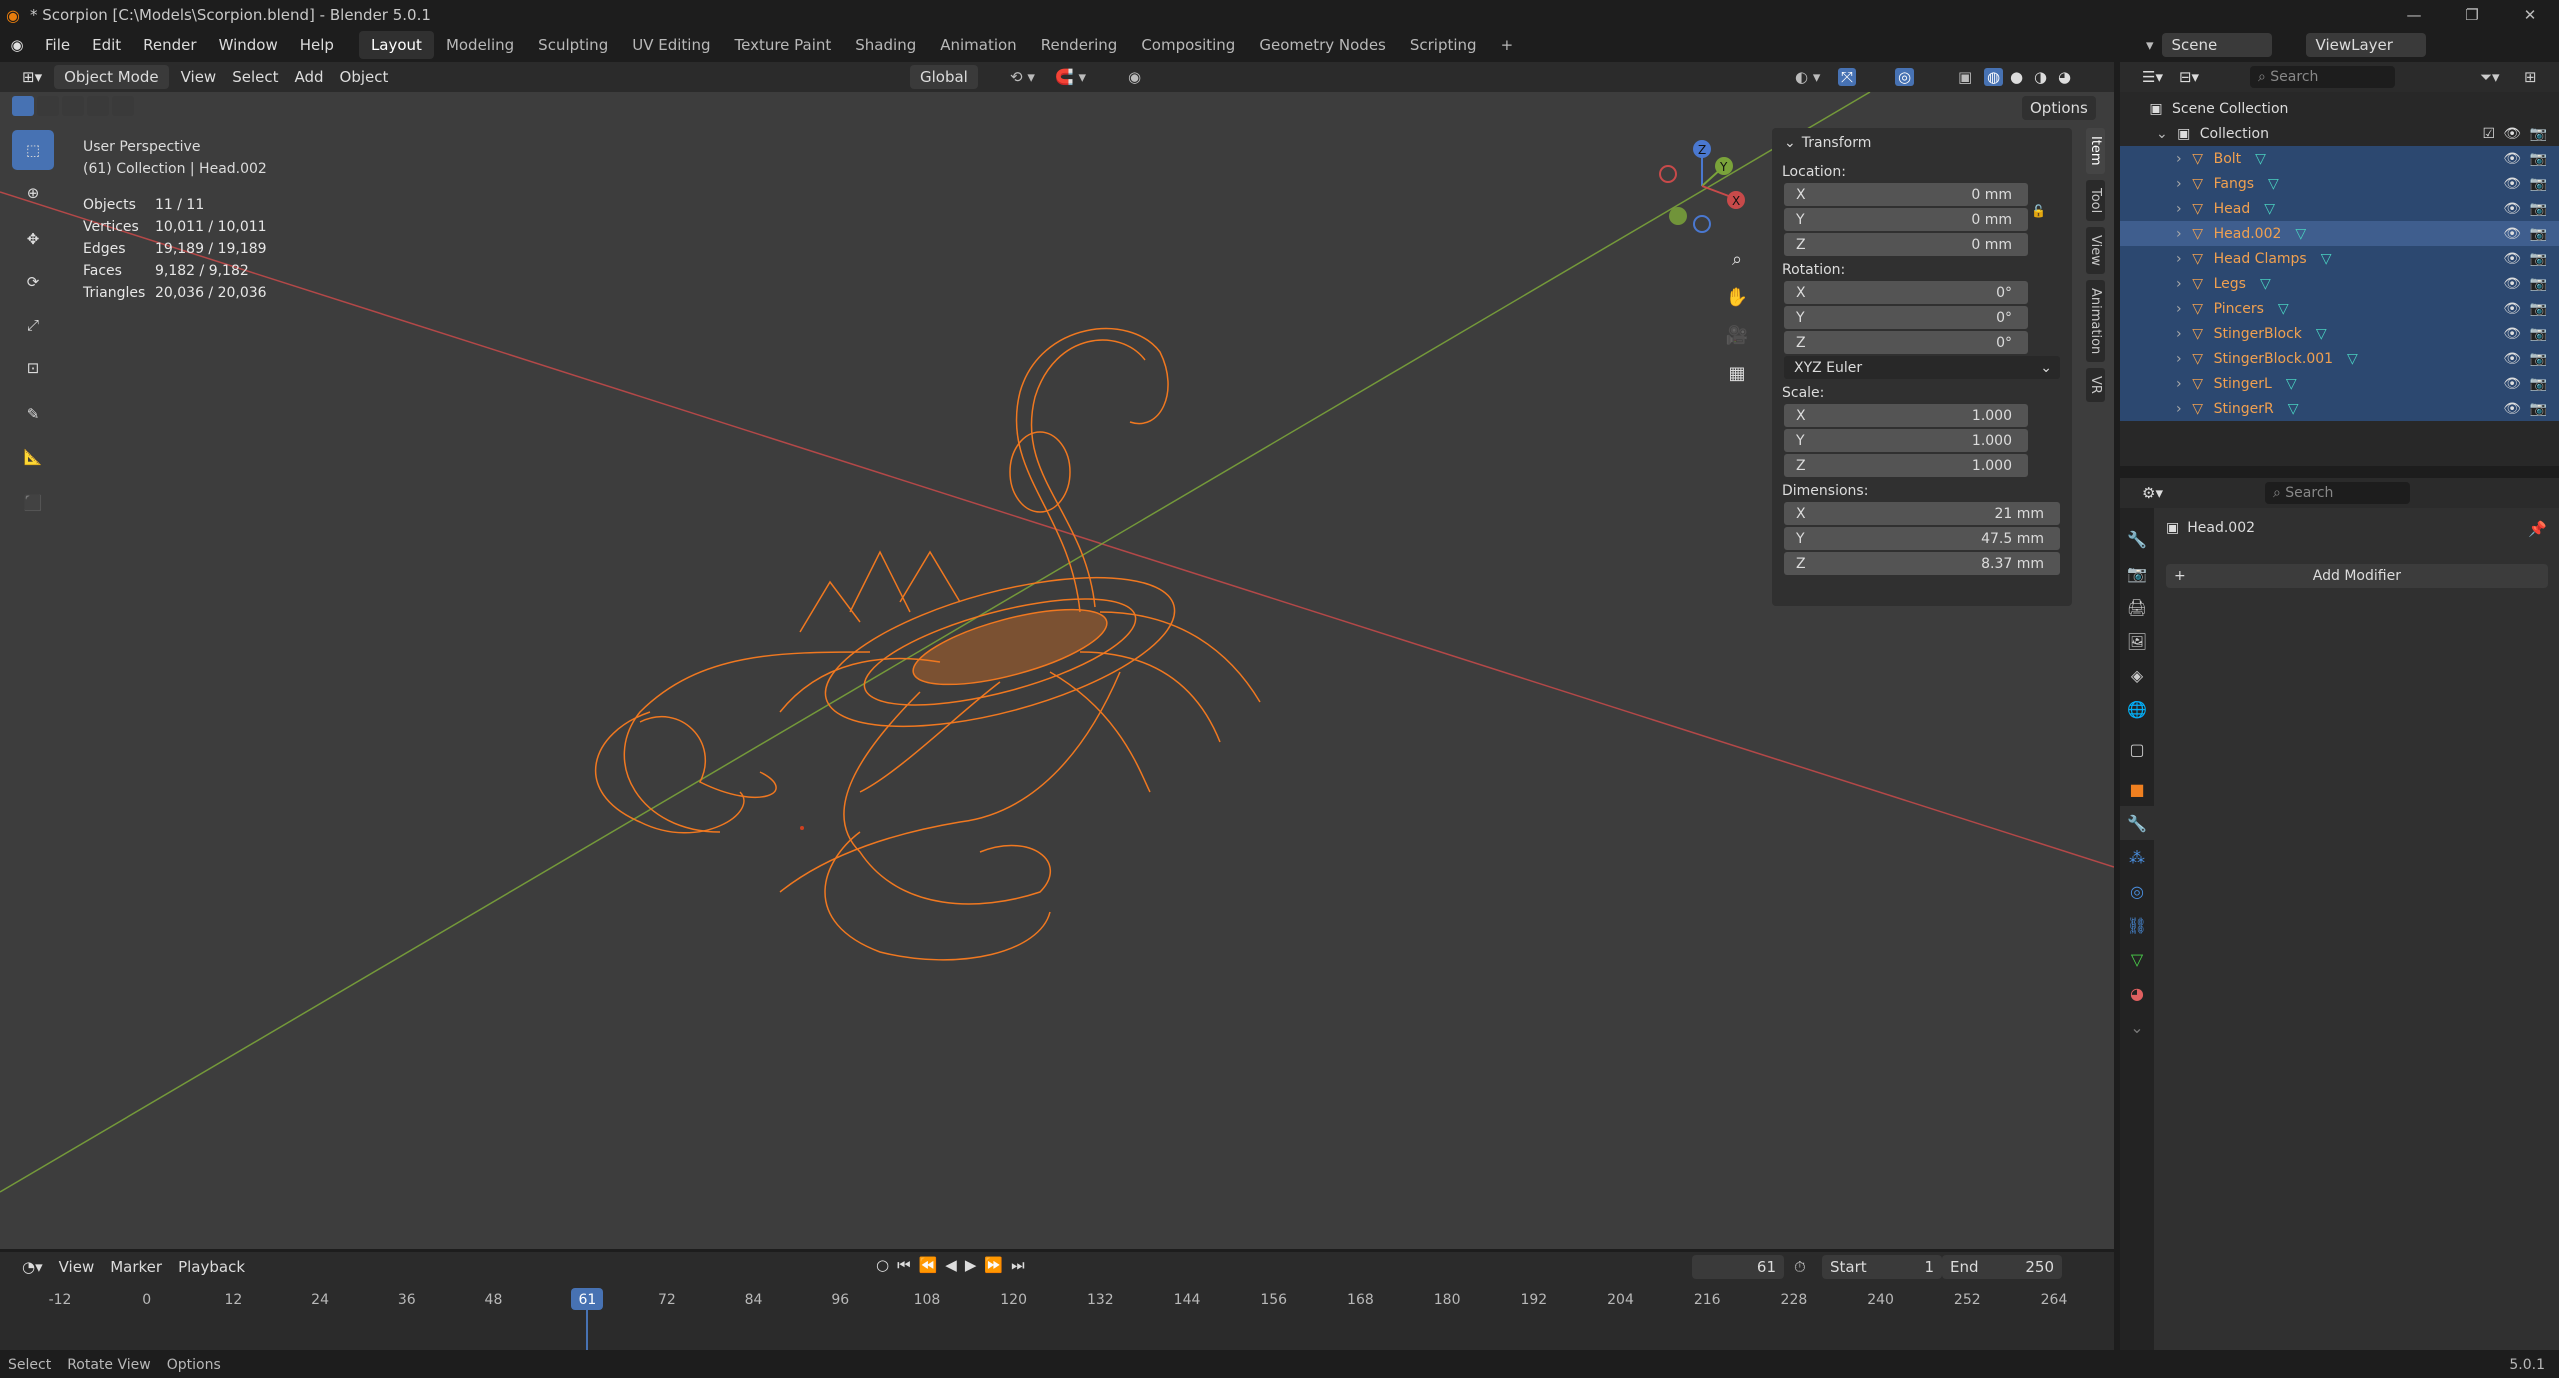 The height and width of the screenshot is (1378, 2559). What do you see at coordinates (2339, 408) in the screenshot?
I see `outliner-object-row: › ▽ StingerR ▽ 👁 📷` at bounding box center [2339, 408].